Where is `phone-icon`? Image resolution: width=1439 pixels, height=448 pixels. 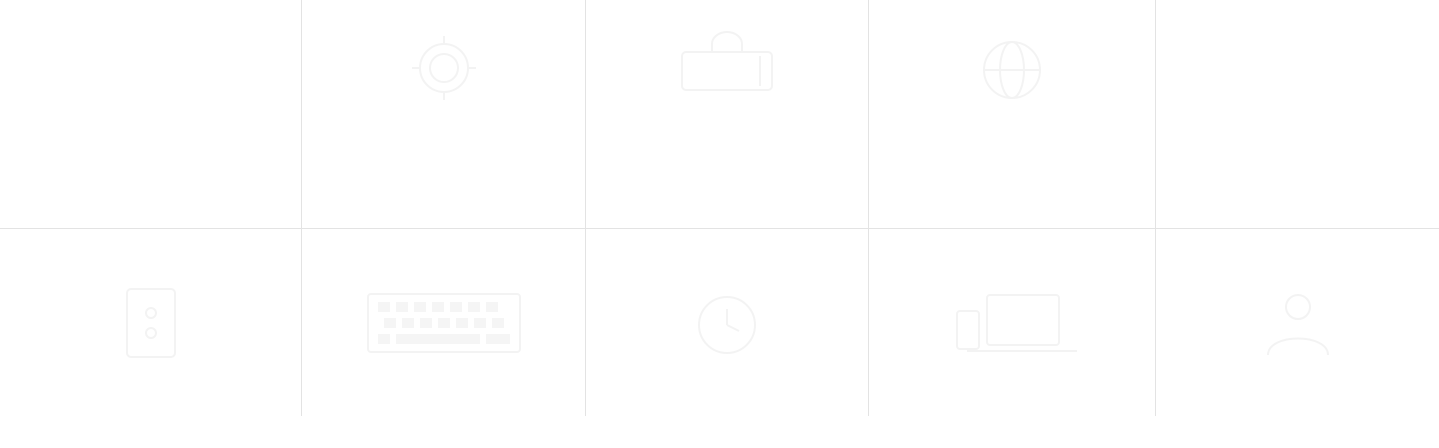
phone-icon is located at coordinates (150, 322).